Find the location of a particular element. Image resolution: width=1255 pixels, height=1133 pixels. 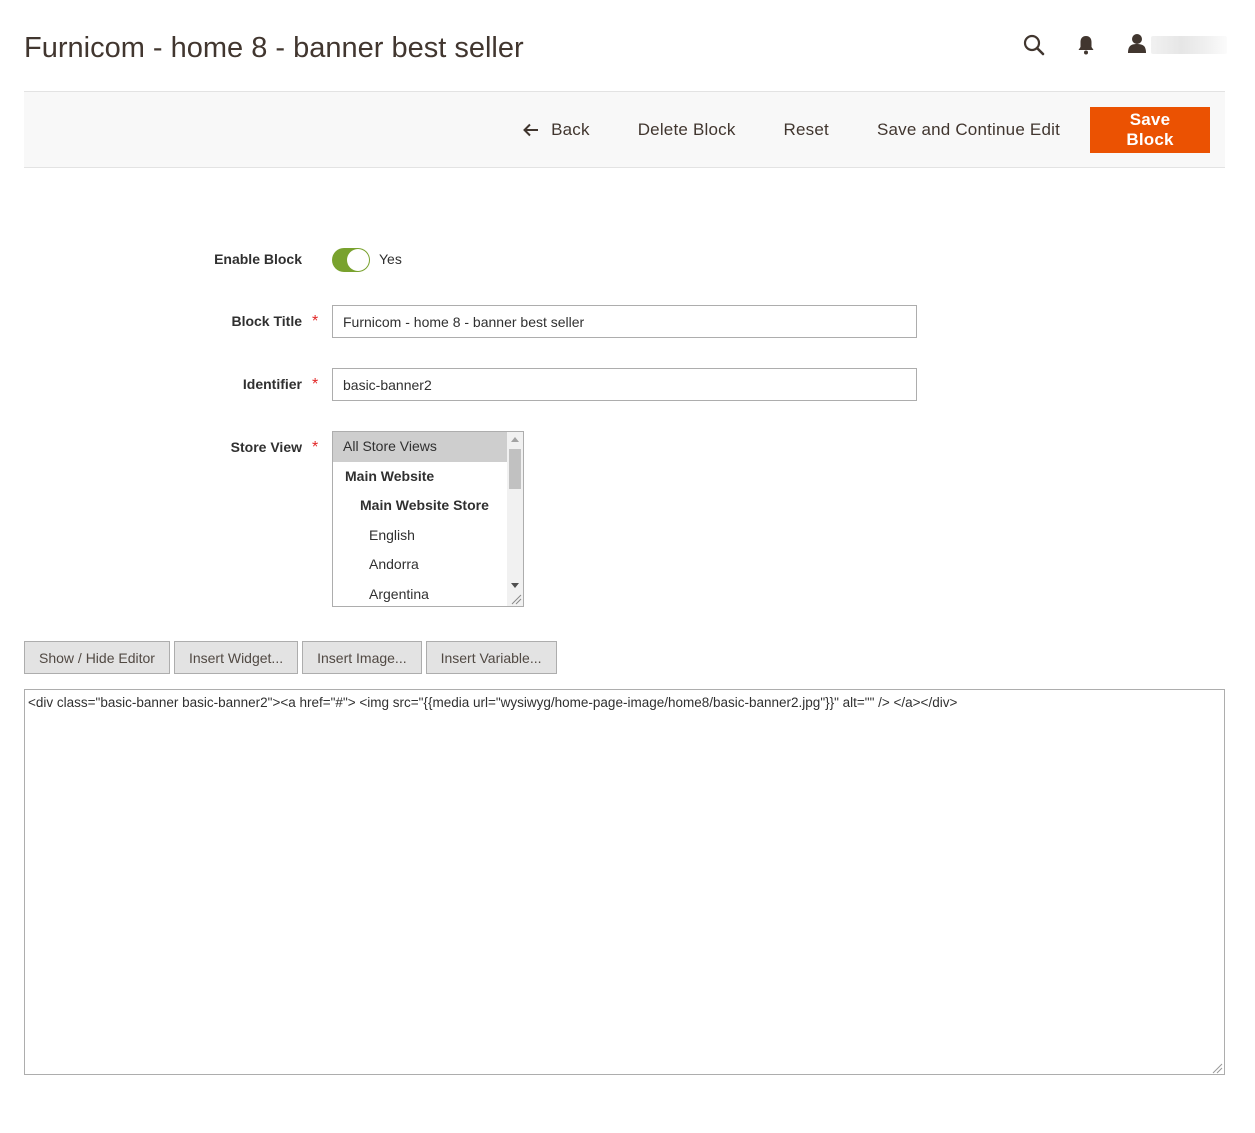

store-view-option: English is located at coordinates (420, 536).